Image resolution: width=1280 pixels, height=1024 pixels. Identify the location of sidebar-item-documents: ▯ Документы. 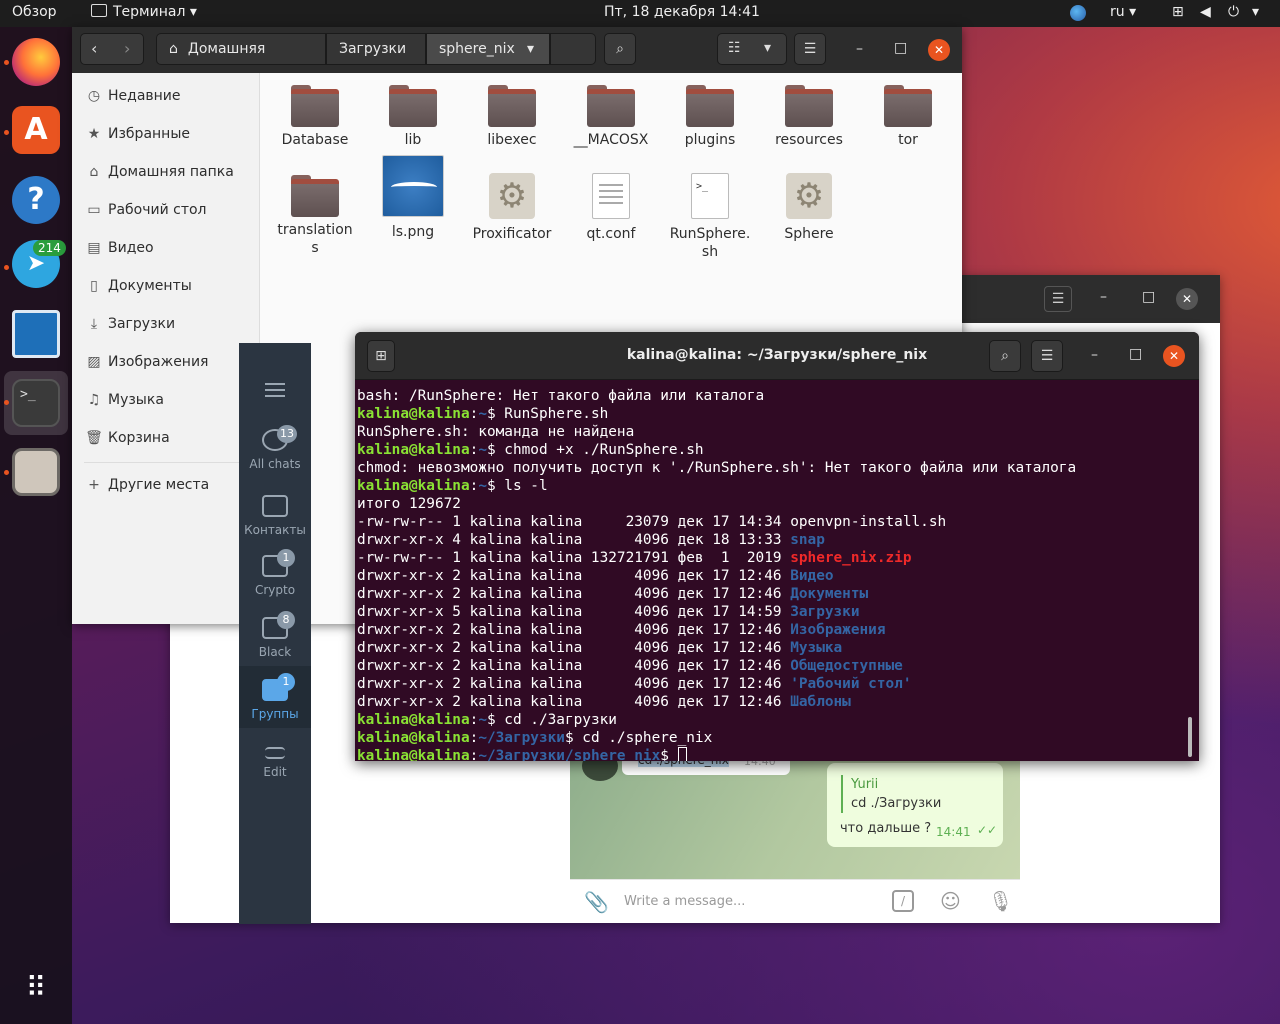
(138, 286).